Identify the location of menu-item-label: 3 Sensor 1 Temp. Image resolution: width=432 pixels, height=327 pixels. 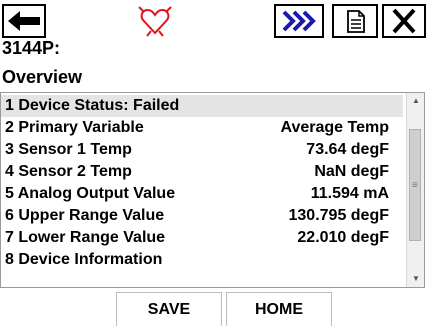
(68, 149).